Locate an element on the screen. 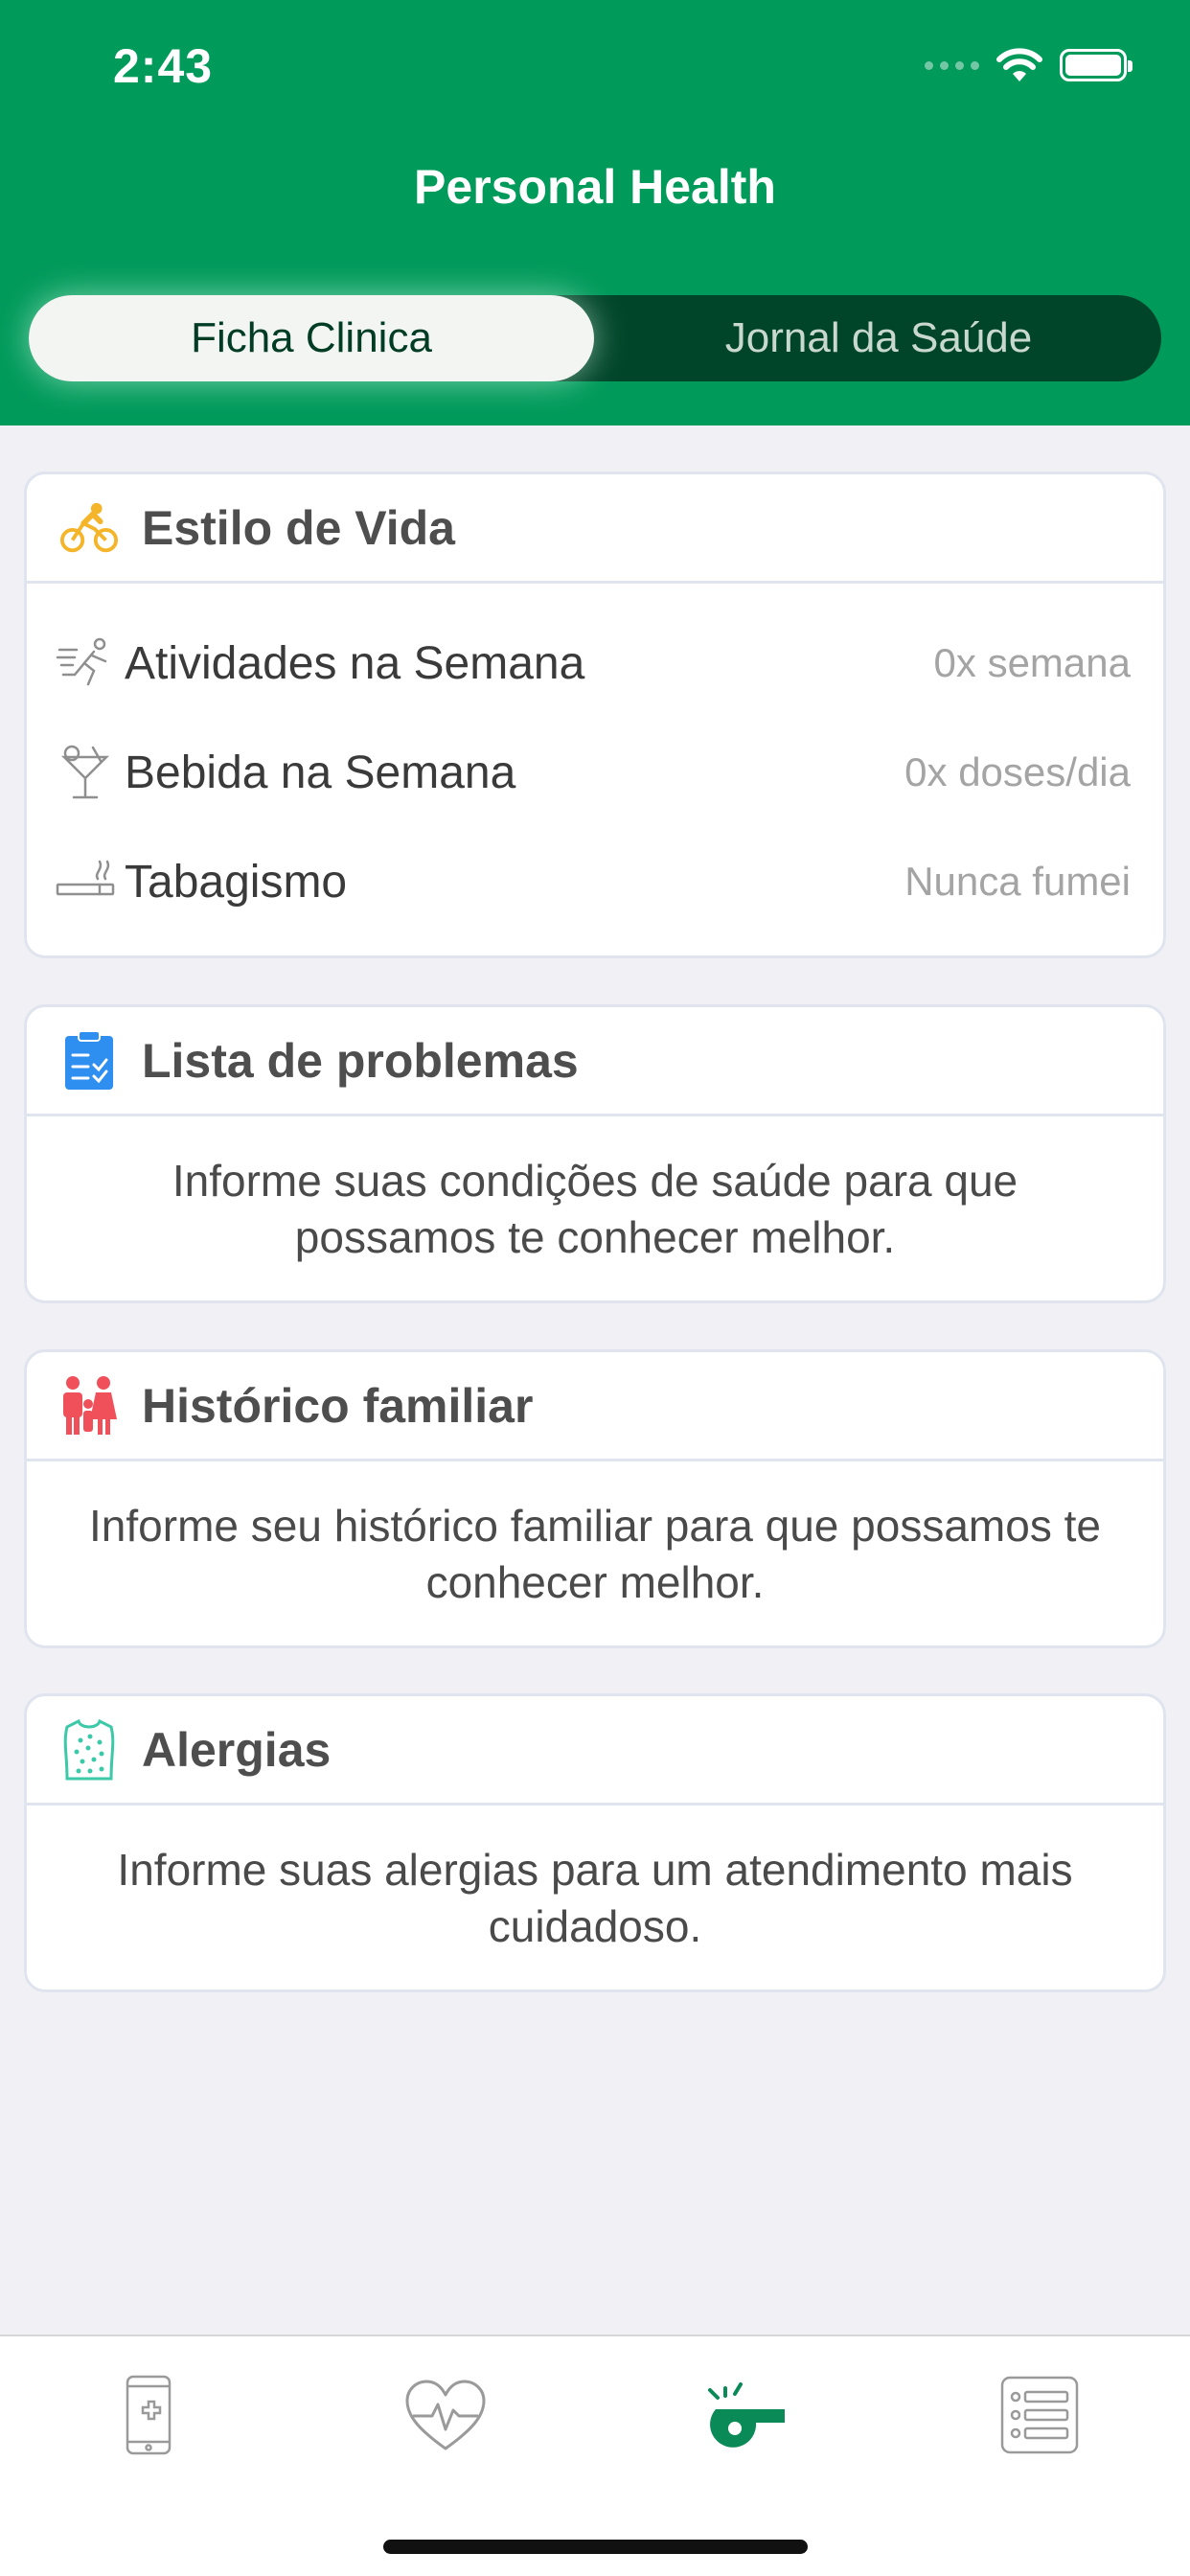 The height and width of the screenshot is (2576, 1190). runner-icon is located at coordinates (86, 663).